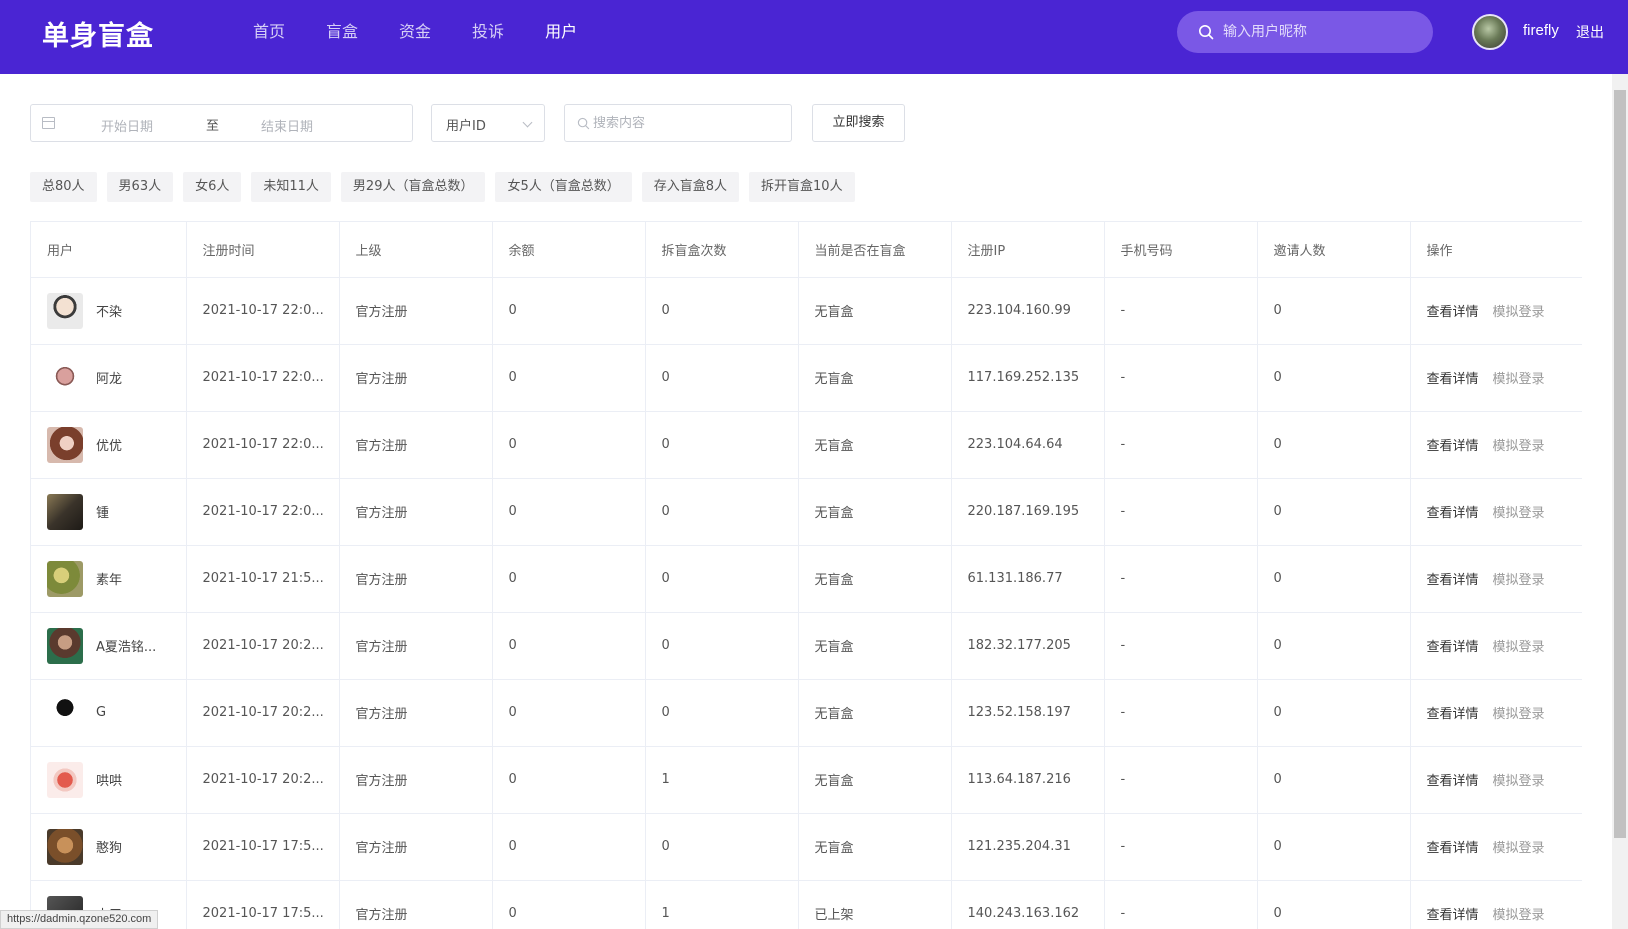 This screenshot has width=1628, height=929. Describe the element at coordinates (263, 250) in the screenshot. I see `col-register-time-header: 注册时间` at that location.